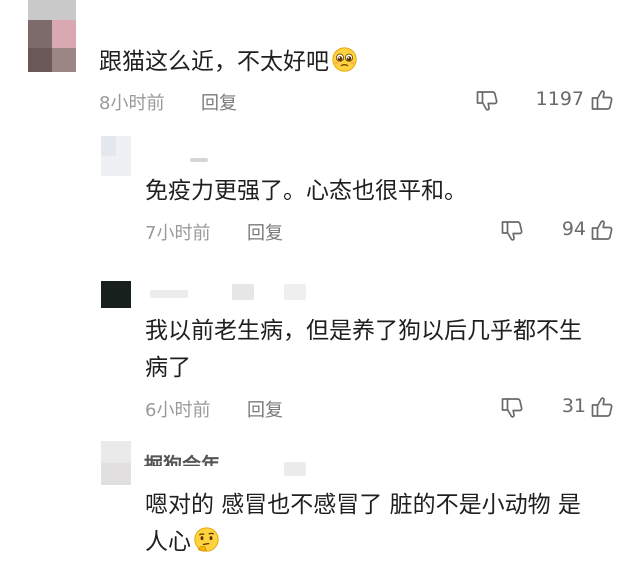  I want to click on username-partial: 掘狗会年, so click(182, 460).